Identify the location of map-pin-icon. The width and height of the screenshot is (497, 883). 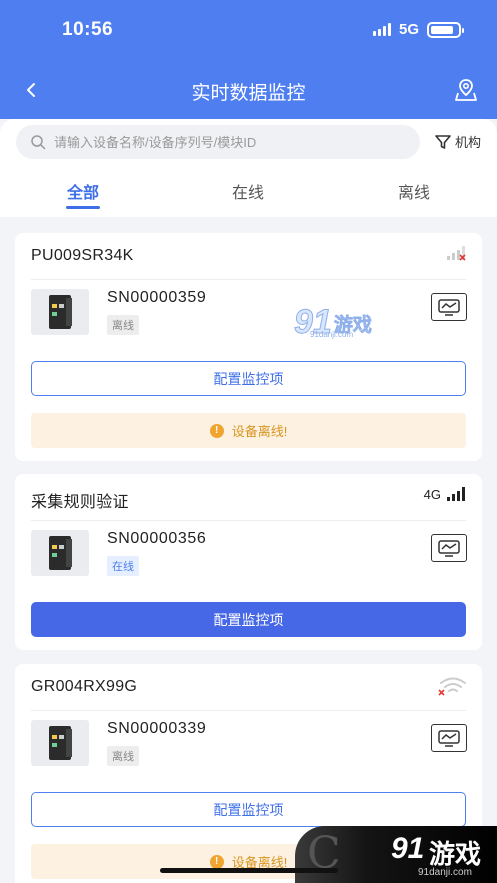
(466, 90).